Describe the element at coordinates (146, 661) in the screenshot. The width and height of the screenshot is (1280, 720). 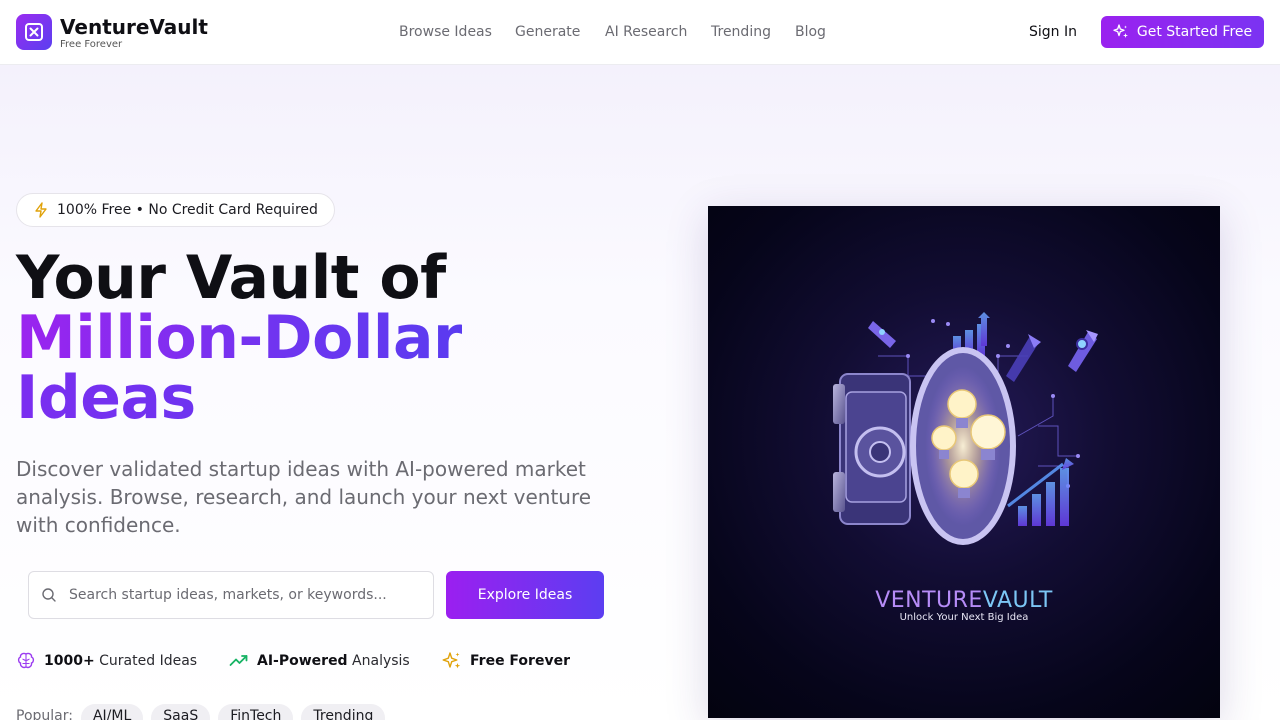
I see `feature-1-text: Curated Ideas` at that location.